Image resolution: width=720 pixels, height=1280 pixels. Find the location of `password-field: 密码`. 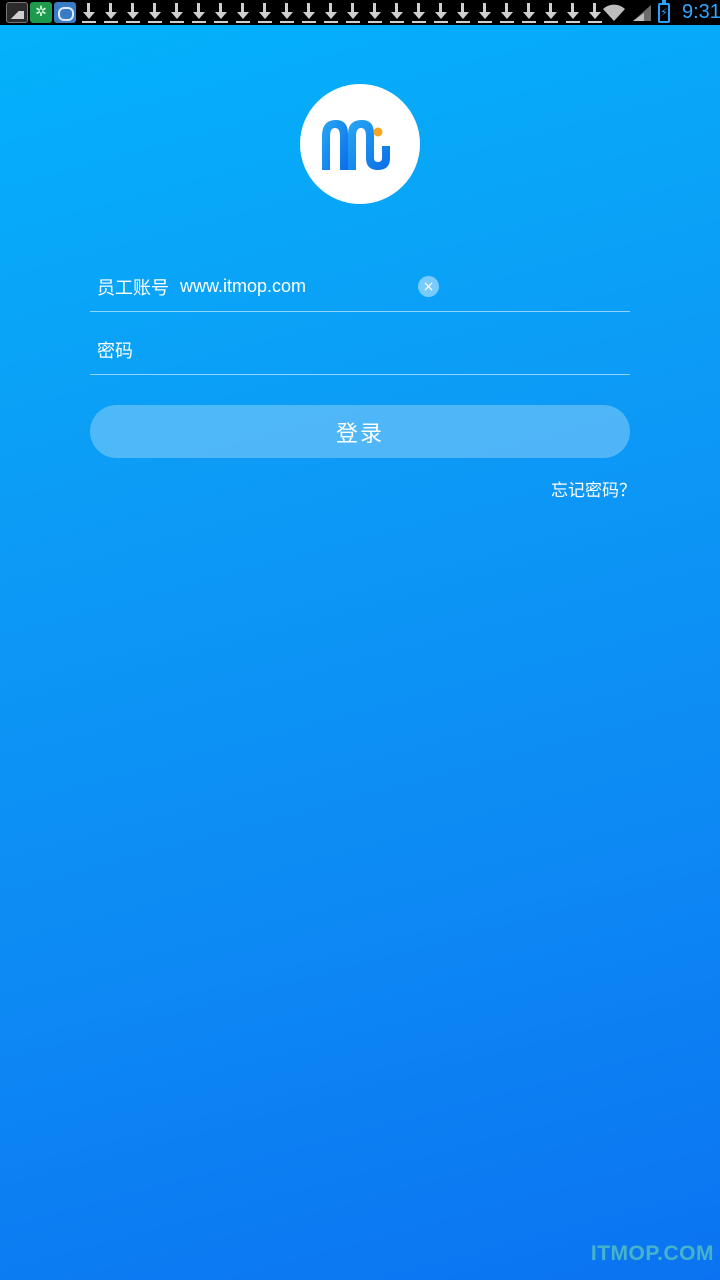

password-field: 密码 is located at coordinates (360, 350).